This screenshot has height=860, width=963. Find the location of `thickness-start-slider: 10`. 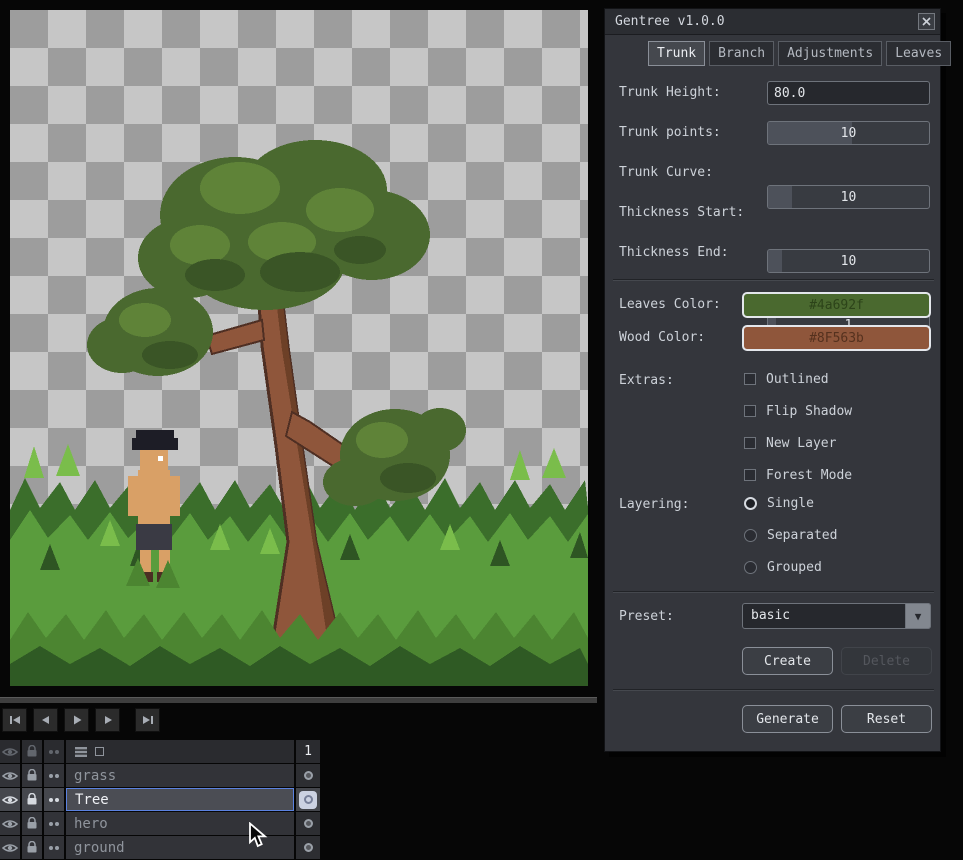

thickness-start-slider: 10 is located at coordinates (848, 261).